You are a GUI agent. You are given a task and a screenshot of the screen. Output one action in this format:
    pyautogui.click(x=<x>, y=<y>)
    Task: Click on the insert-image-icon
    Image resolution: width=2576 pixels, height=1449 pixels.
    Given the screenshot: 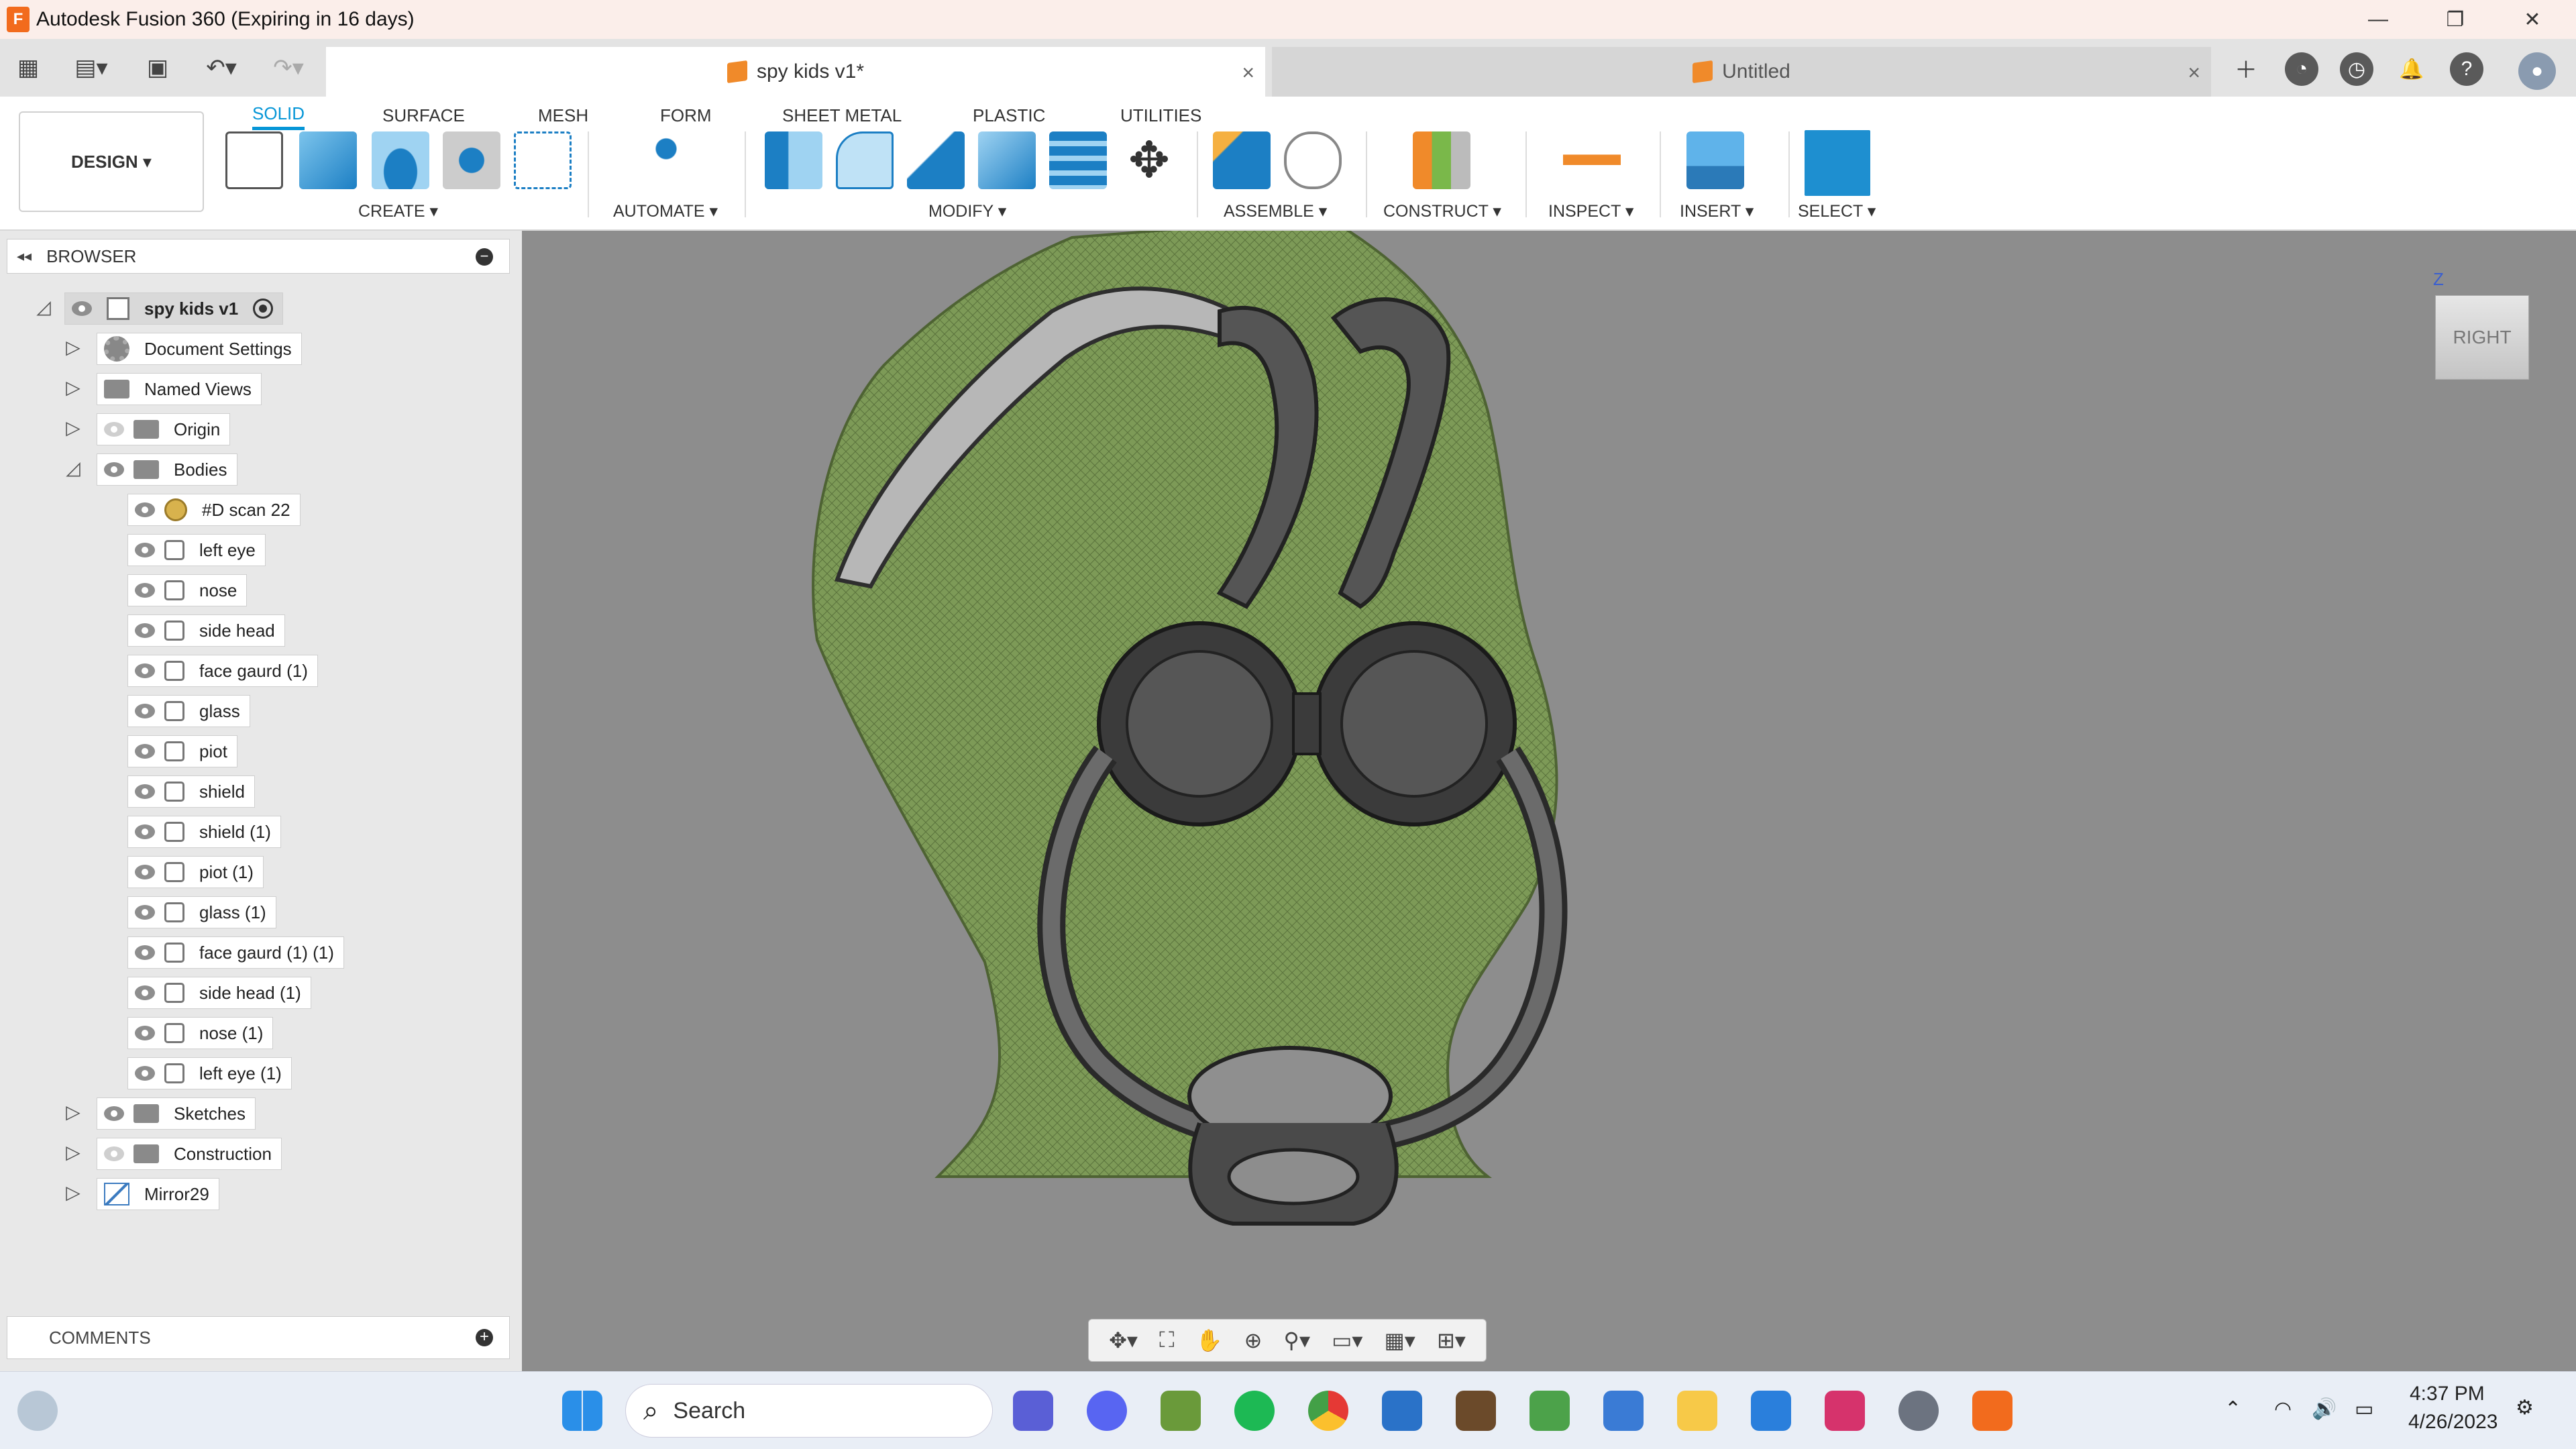 What is the action you would take?
    pyautogui.click(x=1715, y=160)
    